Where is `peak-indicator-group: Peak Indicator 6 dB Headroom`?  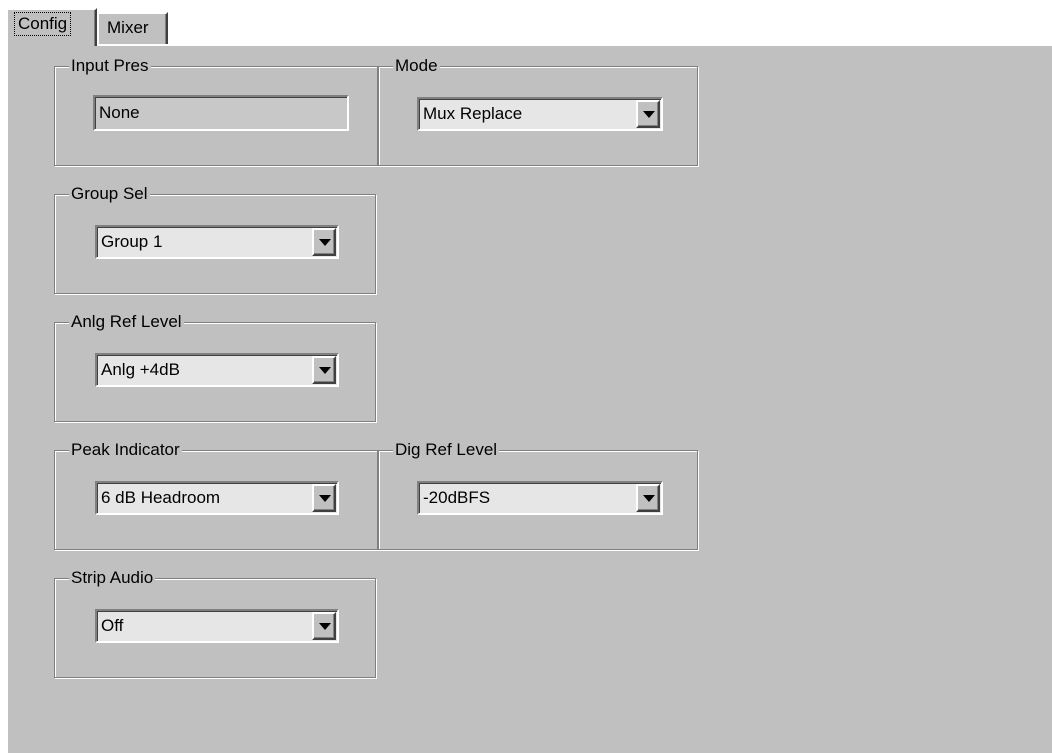
peak-indicator-group: Peak Indicator 6 dB Headroom is located at coordinates (216, 494).